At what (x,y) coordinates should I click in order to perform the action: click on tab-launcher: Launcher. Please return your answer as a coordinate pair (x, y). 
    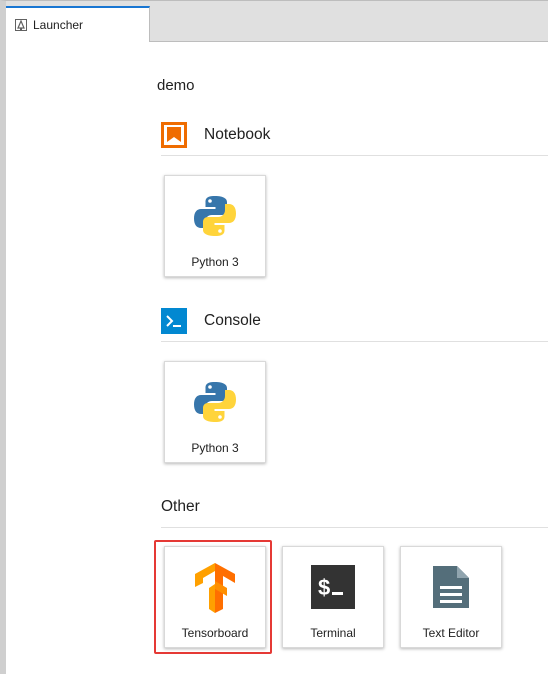
    Looking at the image, I should click on (78, 24).